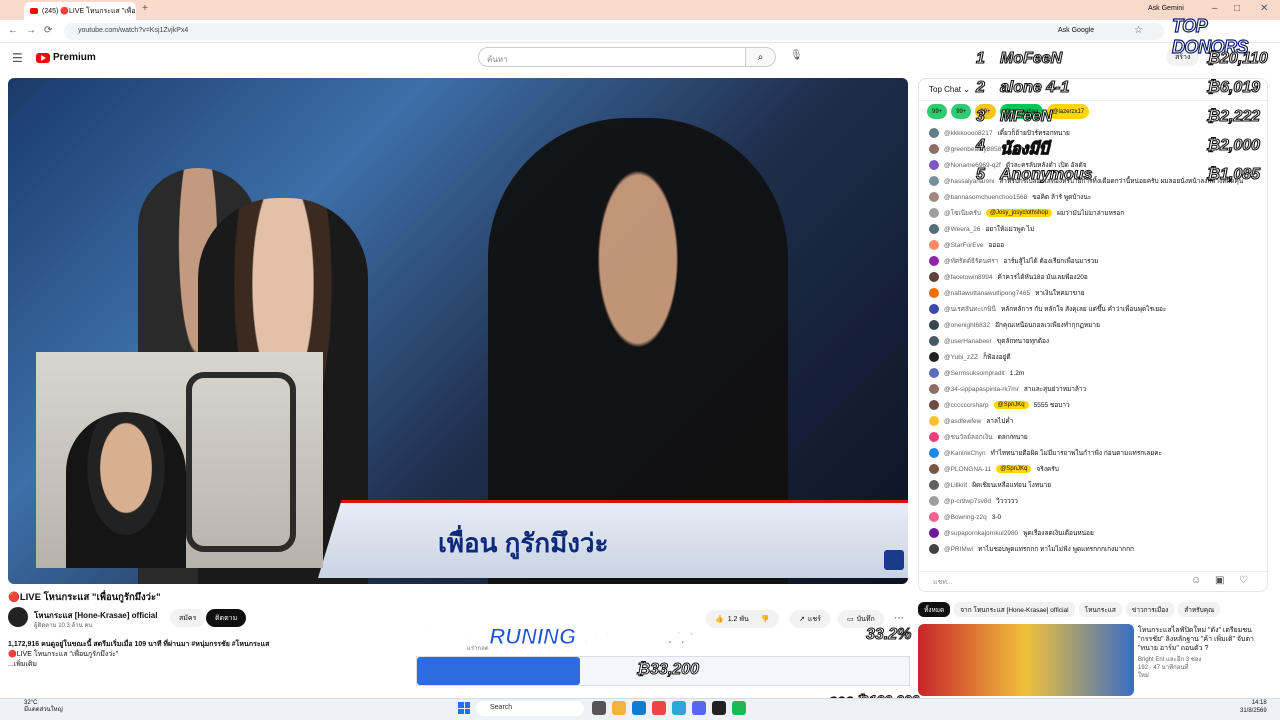 The image size is (1280, 720). What do you see at coordinates (955, 485) in the screenshot?
I see `chat-author: @Lillkrit` at bounding box center [955, 485].